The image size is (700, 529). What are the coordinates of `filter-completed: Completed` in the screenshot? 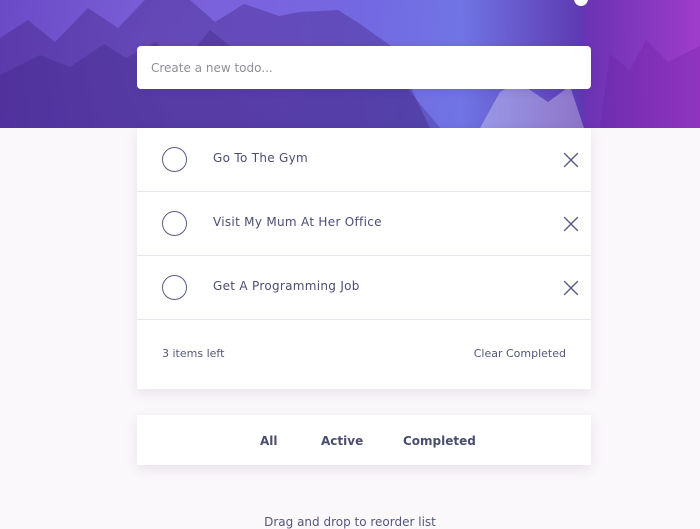 It's located at (439, 441).